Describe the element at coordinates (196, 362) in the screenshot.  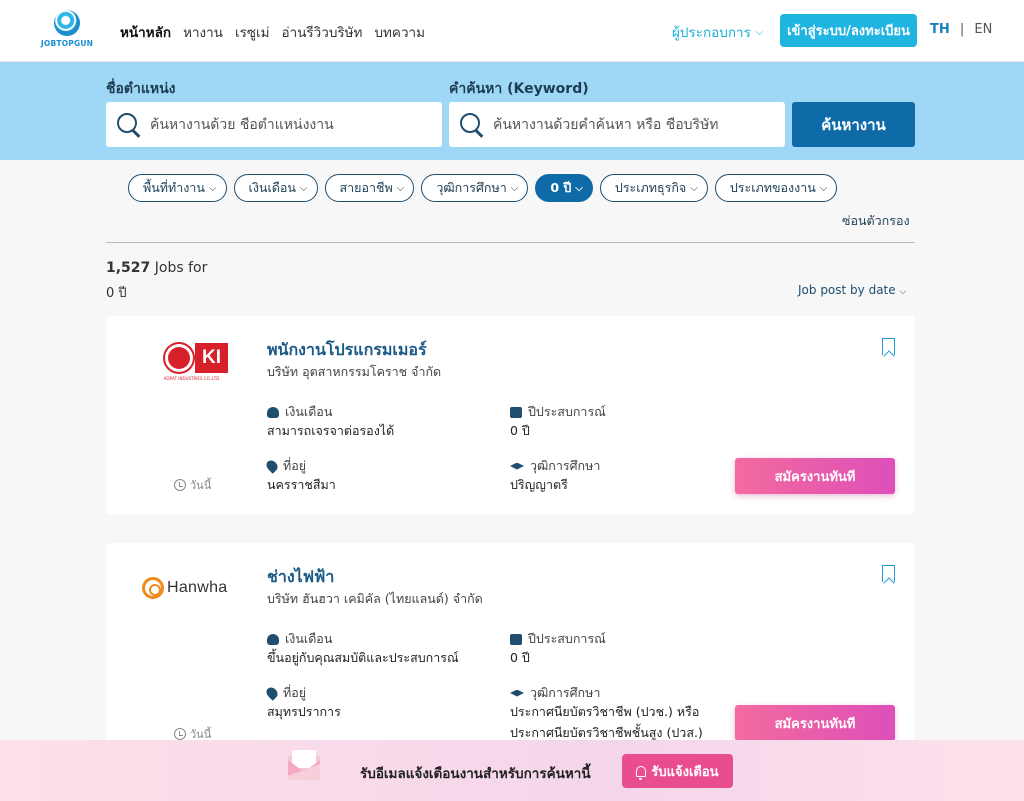
I see `company-logo: KI KORAT INDUSTRIES CO.,LTD.` at that location.